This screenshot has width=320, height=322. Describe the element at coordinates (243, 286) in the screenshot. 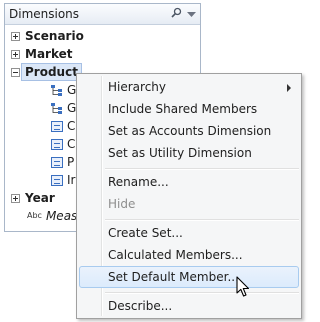

I see `mouse-cursor-icon` at that location.